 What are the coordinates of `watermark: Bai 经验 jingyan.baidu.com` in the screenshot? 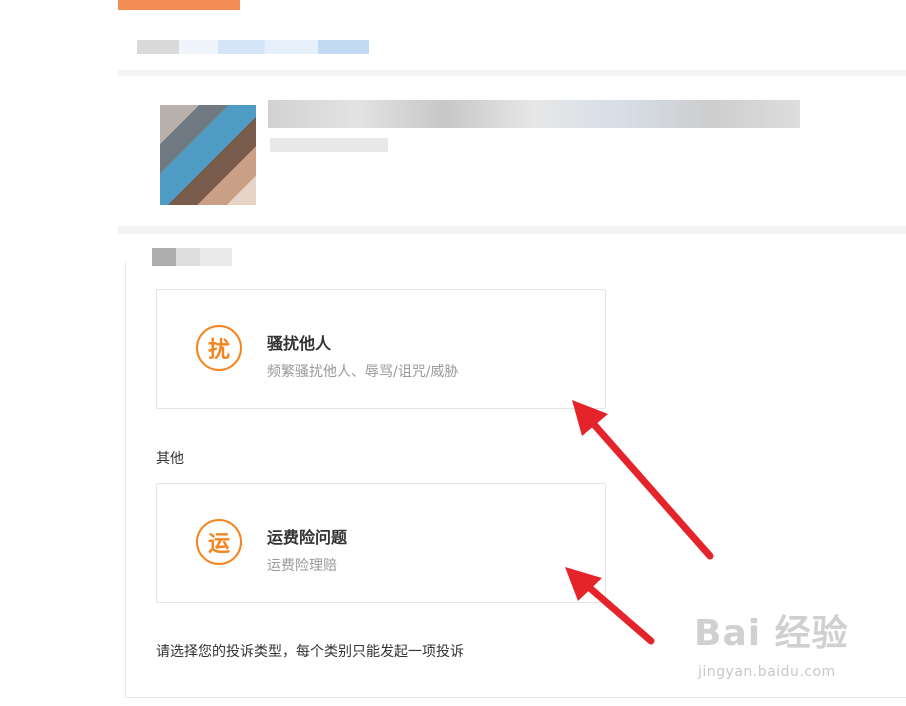 It's located at (784, 648).